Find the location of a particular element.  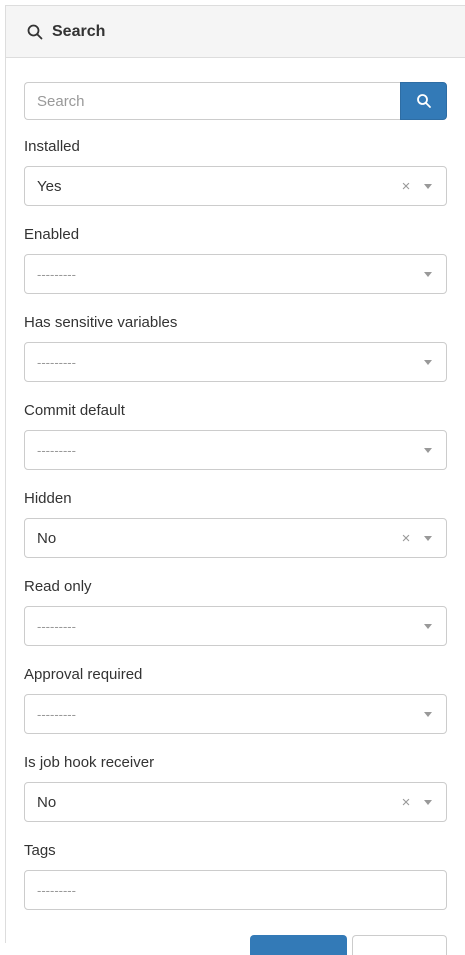

field-label: Is job hook receiver is located at coordinates (89, 762).